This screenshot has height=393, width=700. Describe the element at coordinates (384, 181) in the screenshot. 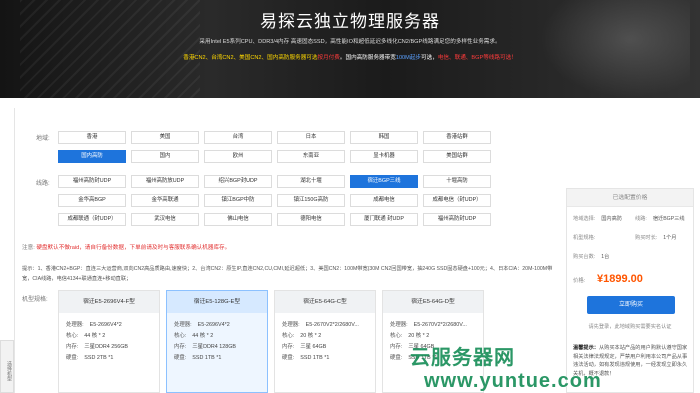

I see `line-option: 宿迁BGP三线` at that location.